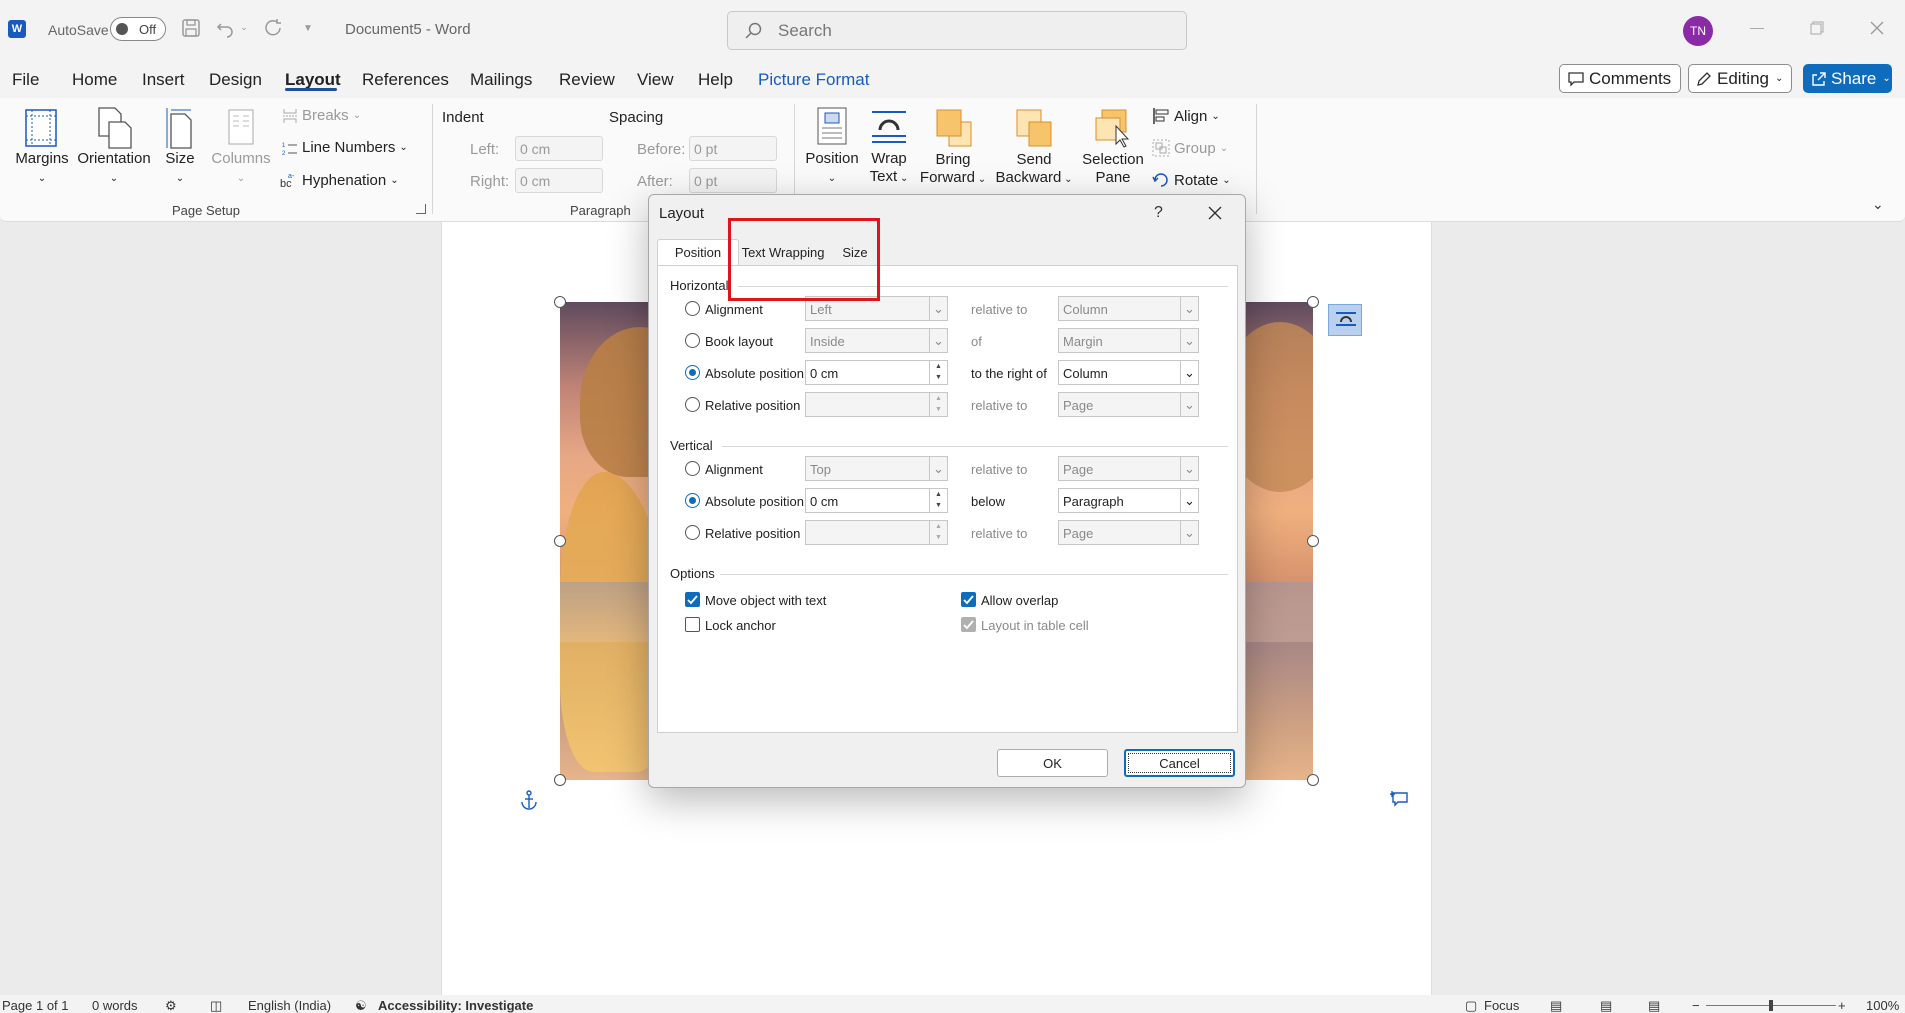 The image size is (1905, 1013). I want to click on v-absolute-position-input: 0 cm ▲ ▼, so click(876, 500).